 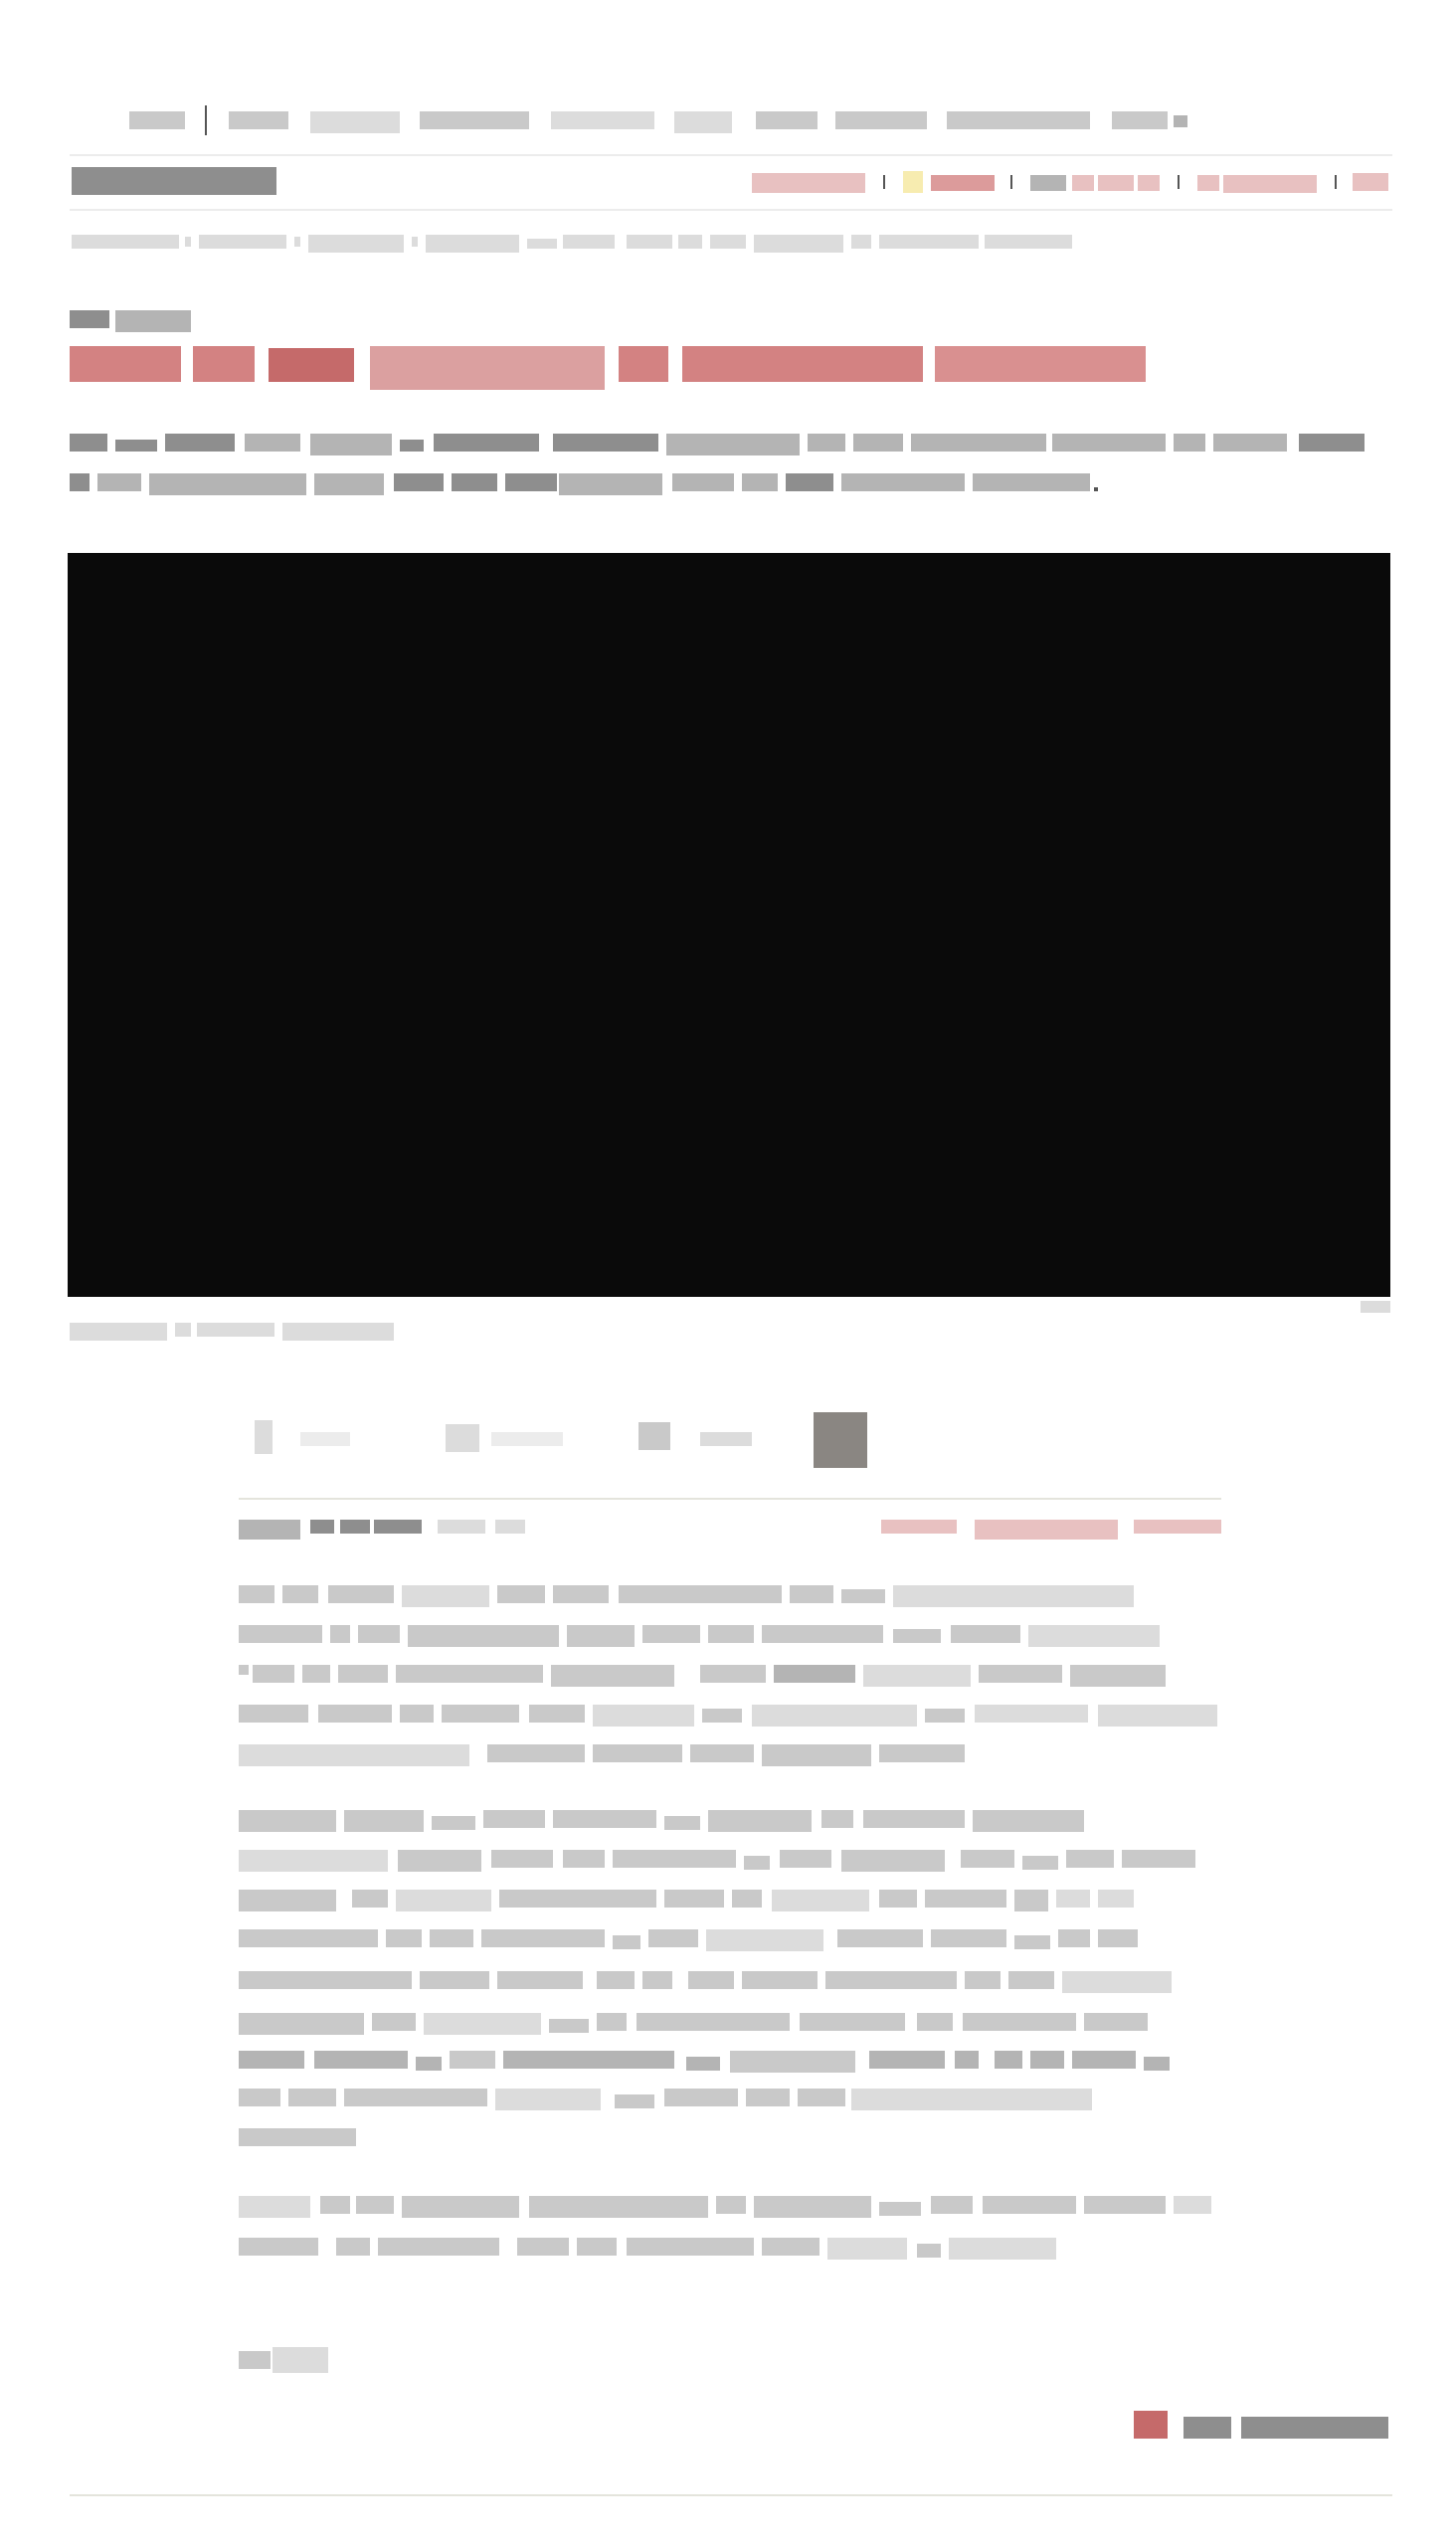 What do you see at coordinates (1180, 121) in the screenshot?
I see `chevron-down-icon` at bounding box center [1180, 121].